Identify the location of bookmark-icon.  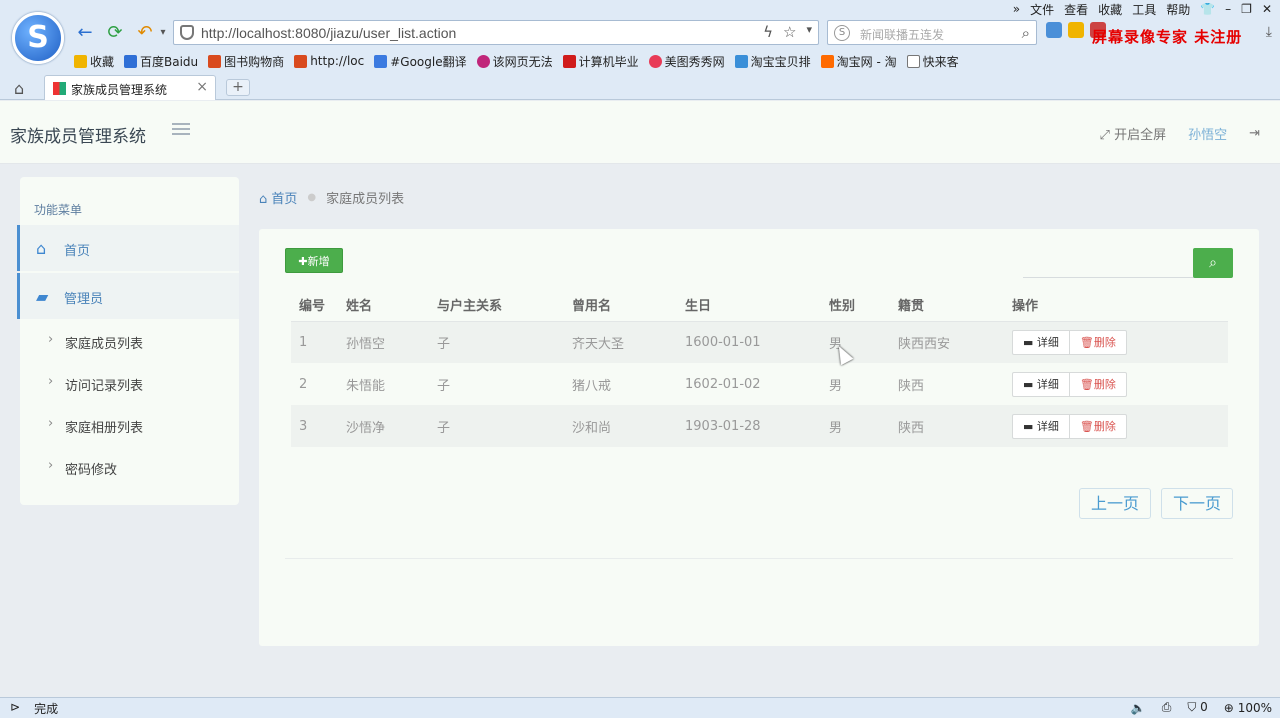
(569, 61).